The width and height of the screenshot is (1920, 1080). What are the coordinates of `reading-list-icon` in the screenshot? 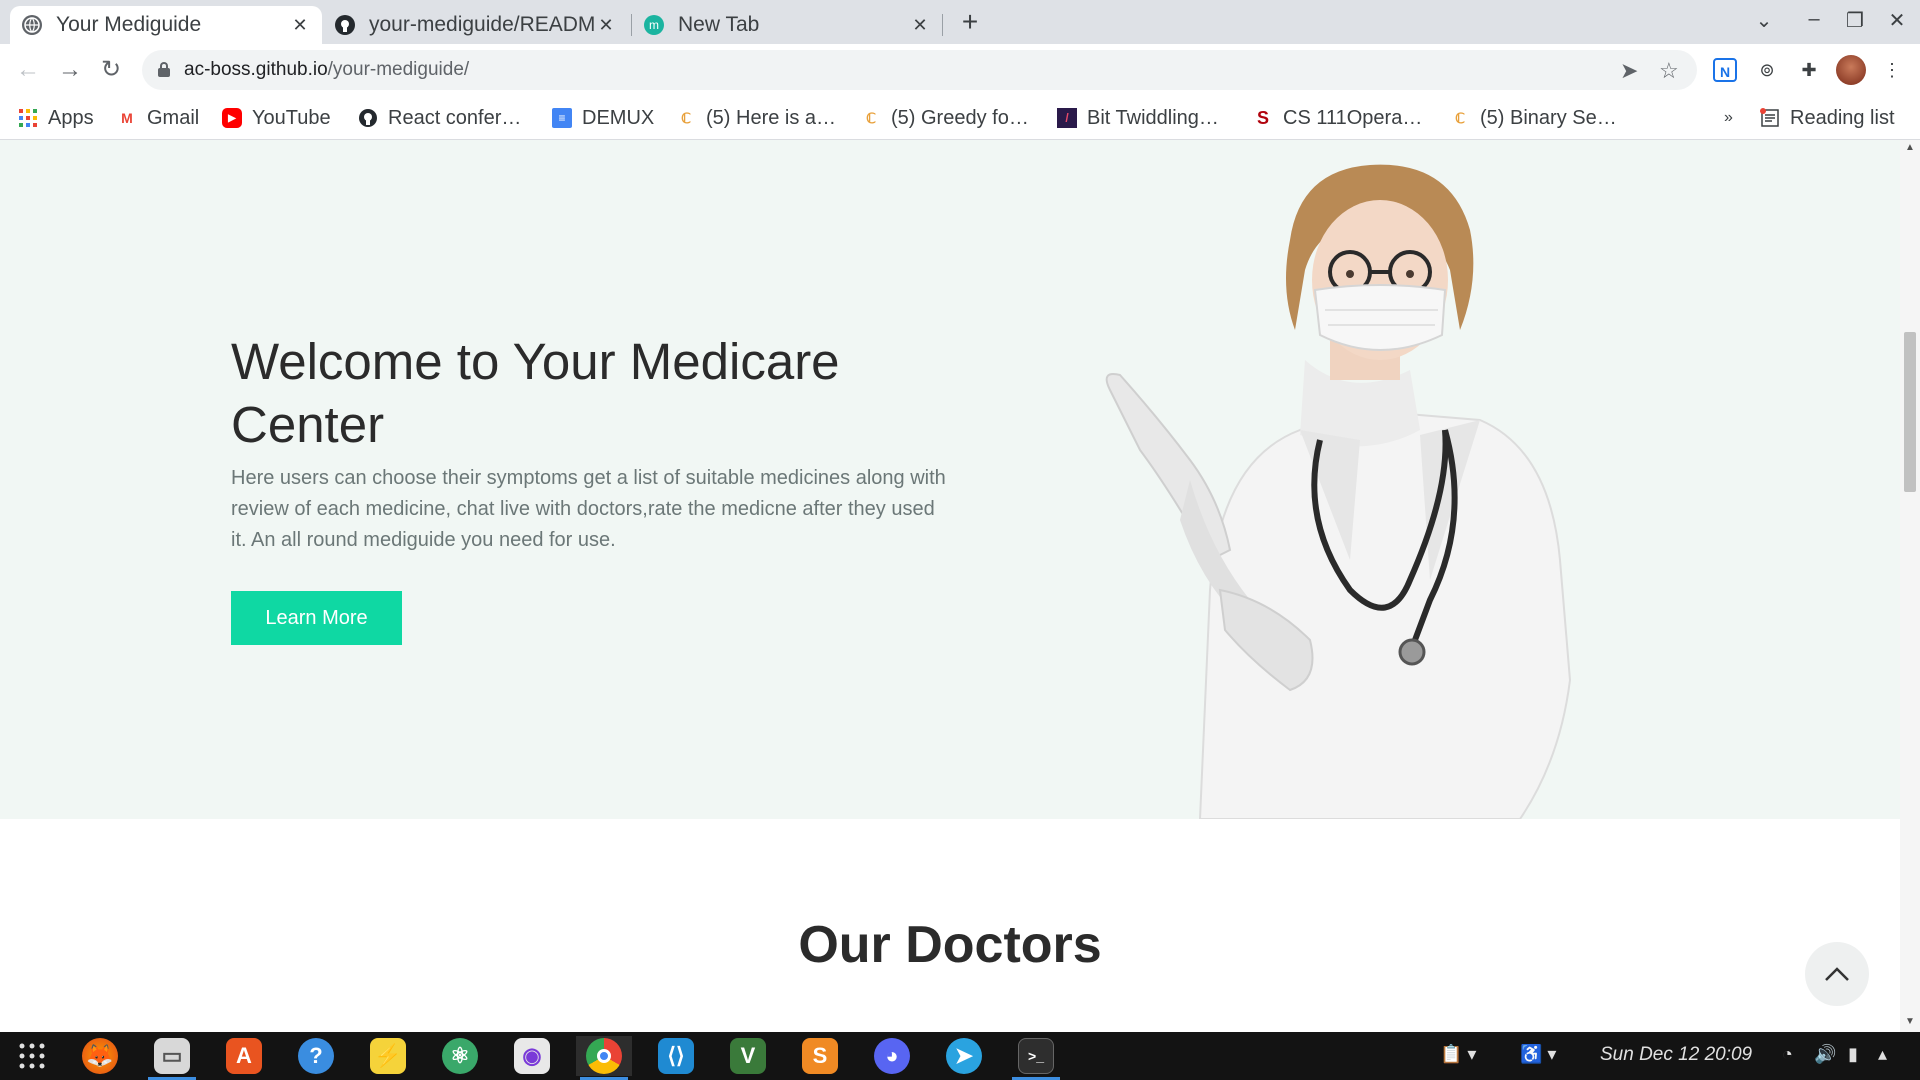 It's located at (1770, 118).